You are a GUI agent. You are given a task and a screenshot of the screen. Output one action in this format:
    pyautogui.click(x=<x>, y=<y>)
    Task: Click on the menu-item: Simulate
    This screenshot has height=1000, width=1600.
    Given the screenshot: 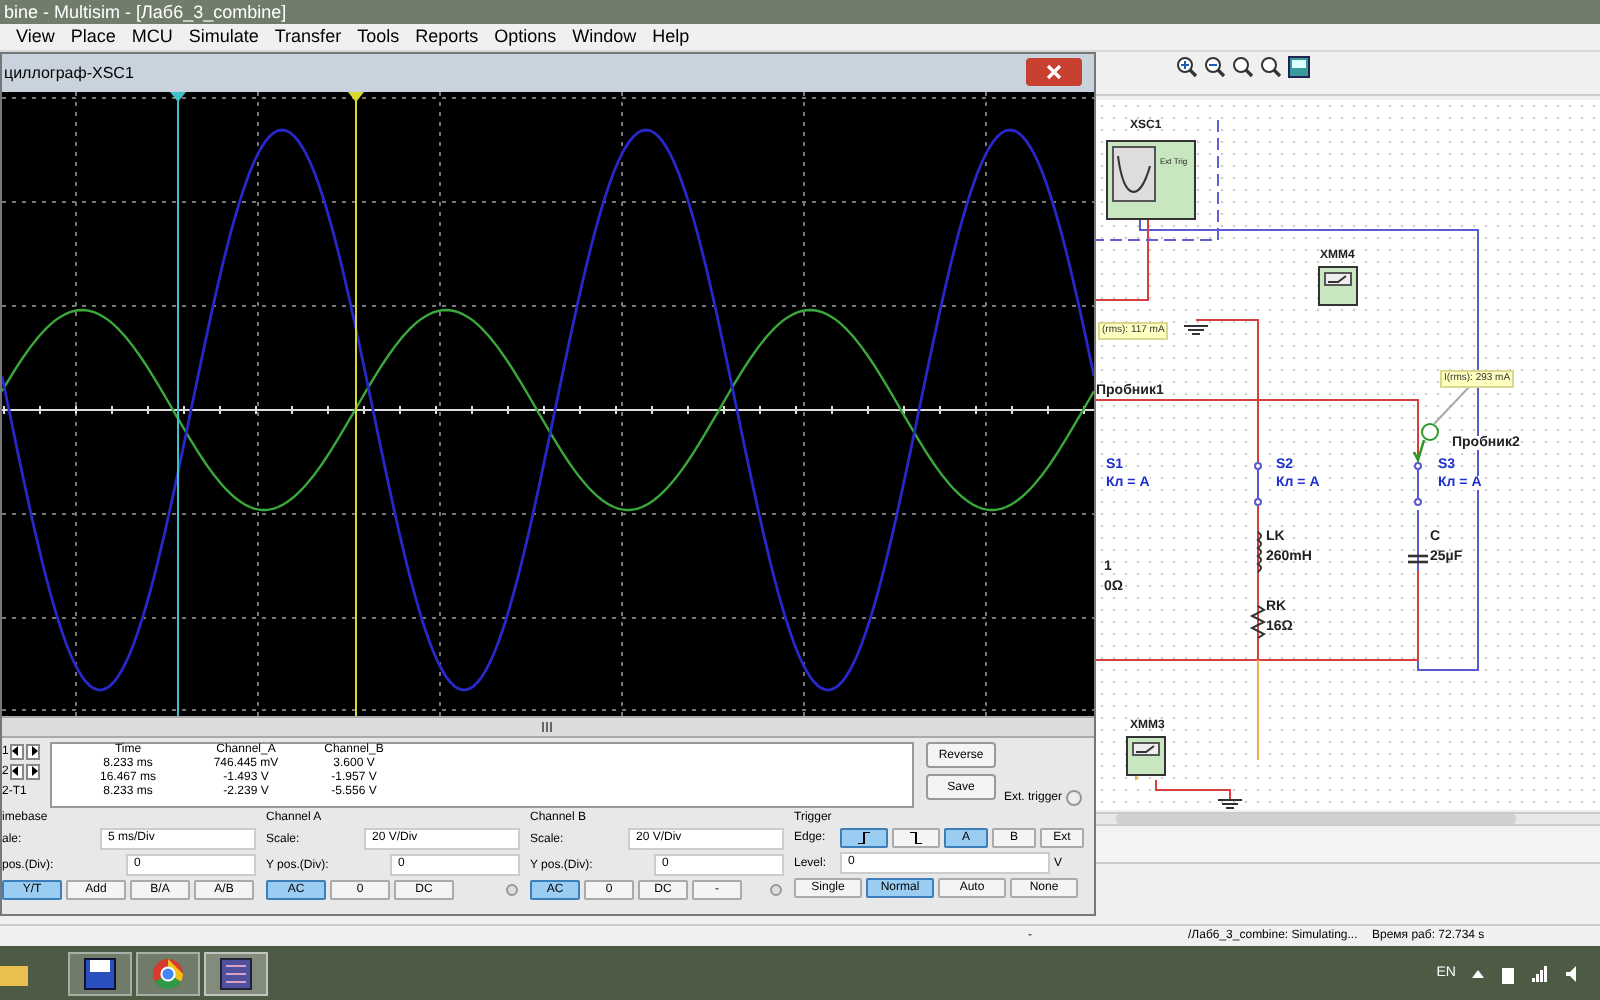 What is the action you would take?
    pyautogui.click(x=223, y=37)
    